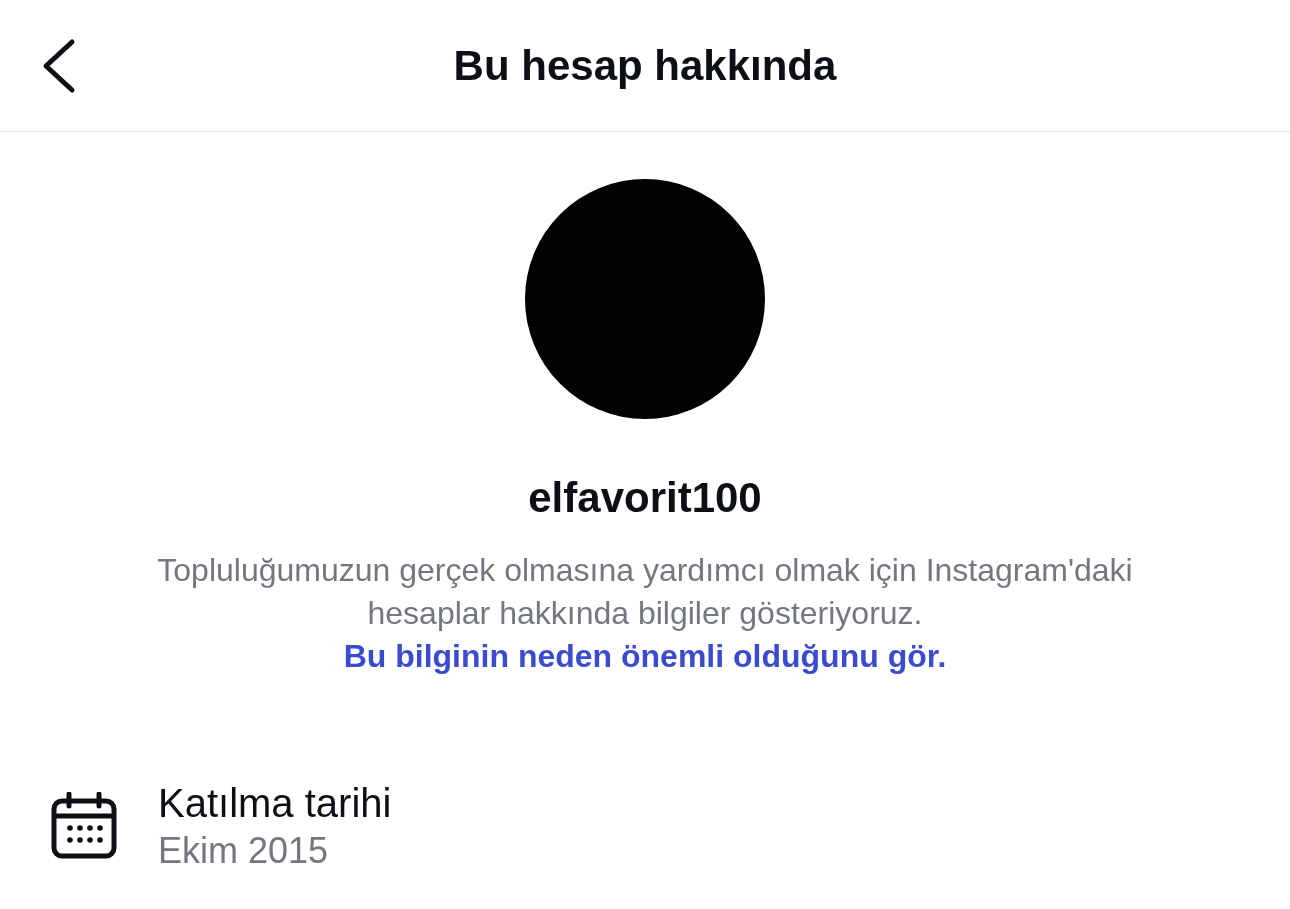 The image size is (1290, 909). Describe the element at coordinates (645, 614) in the screenshot. I see `info-paragraph: Topluluğumuzun gerçek olmasına yardımcı olmak için Instagram'daki hesaplar hakkında bilgiler gösteriyoruz. Bu bilginin neden önemli olduğunu gör.` at that location.